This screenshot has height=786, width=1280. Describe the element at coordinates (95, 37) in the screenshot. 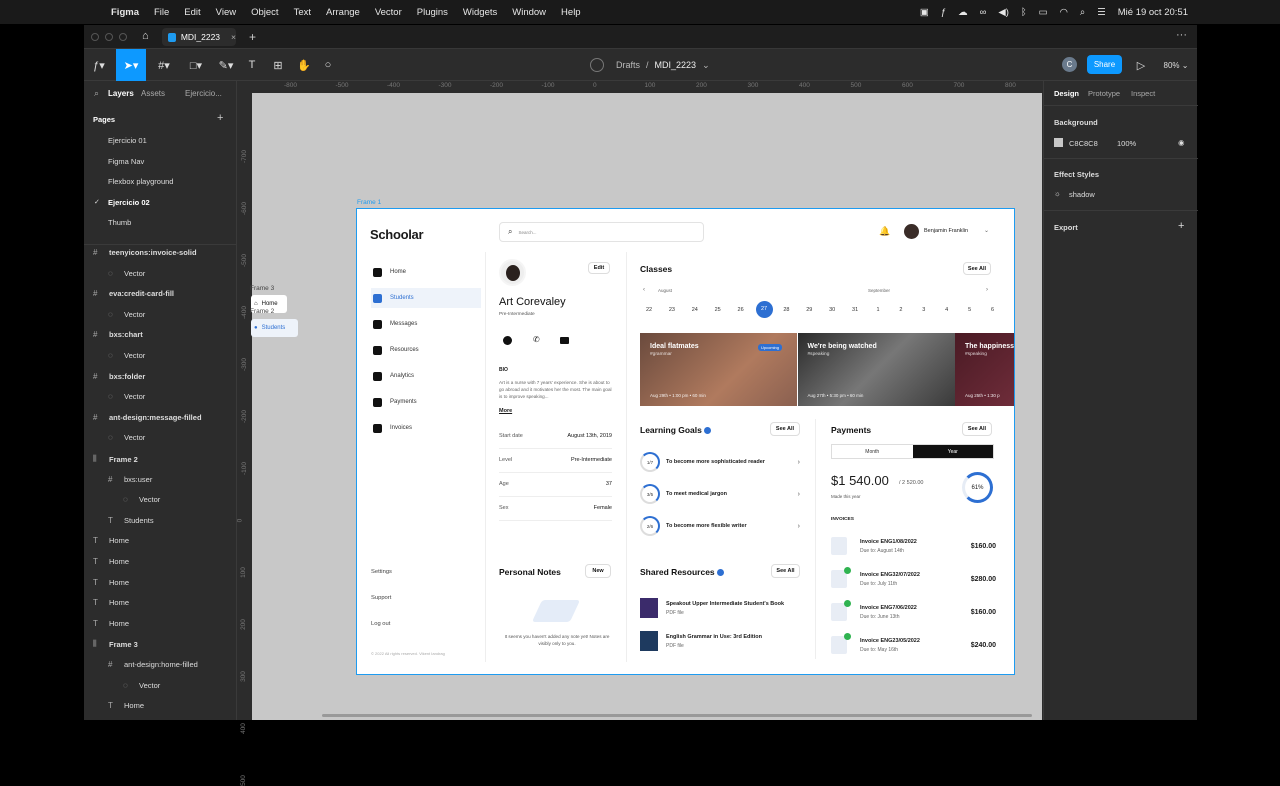

I see `close-window-icon` at that location.